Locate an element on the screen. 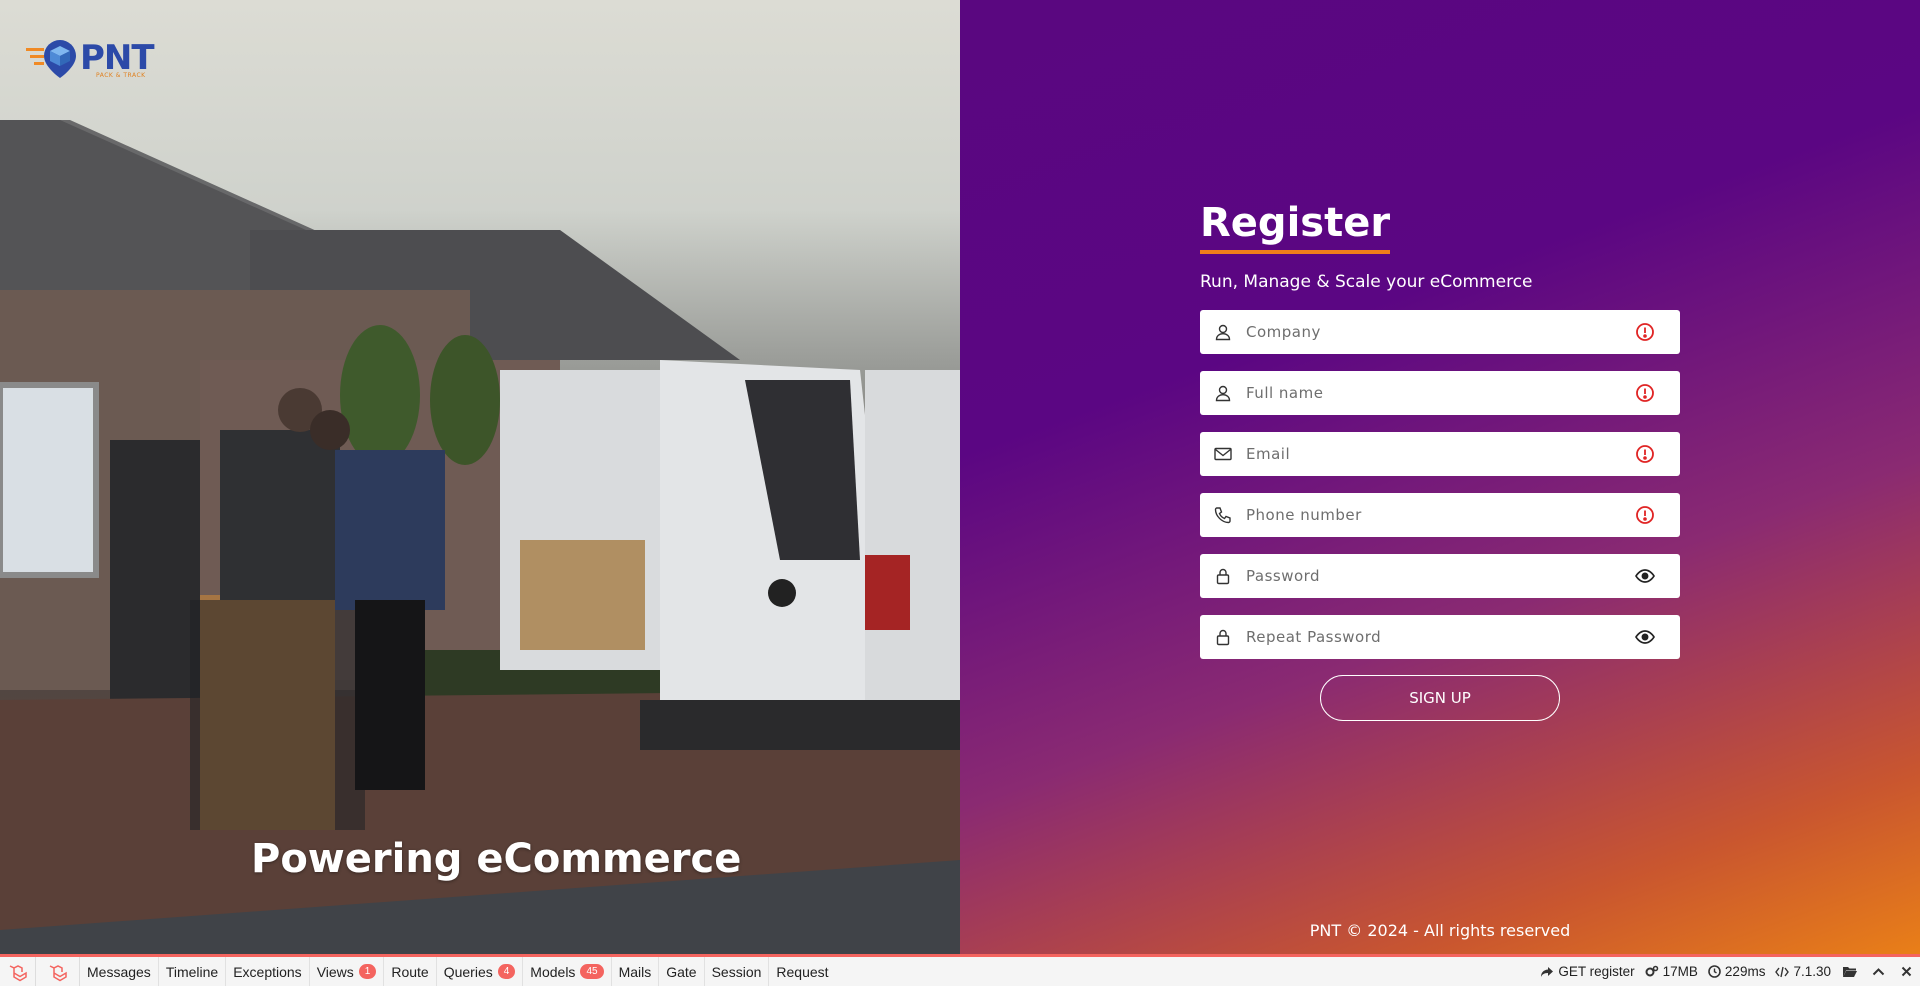 This screenshot has height=986, width=1920. phone-field is located at coordinates (1440, 515).